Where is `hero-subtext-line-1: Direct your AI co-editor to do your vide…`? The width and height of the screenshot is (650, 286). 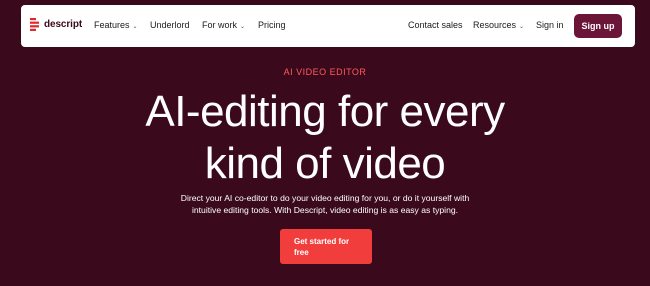
hero-subtext-line-1: Direct your AI co-editor to do your vide… is located at coordinates (325, 198).